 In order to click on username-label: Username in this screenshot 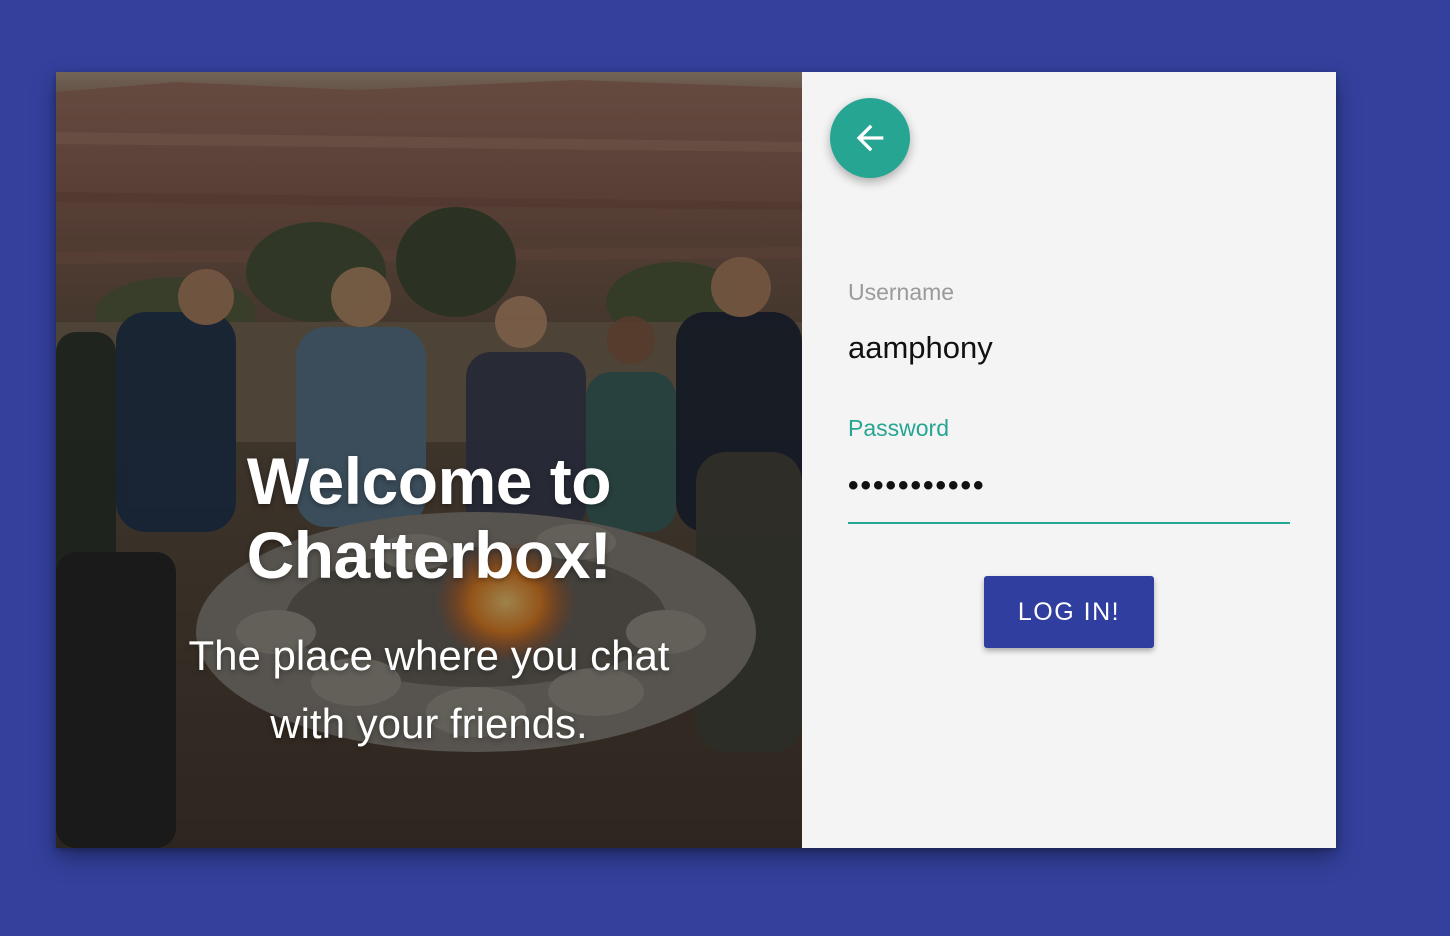, I will do `click(901, 292)`.